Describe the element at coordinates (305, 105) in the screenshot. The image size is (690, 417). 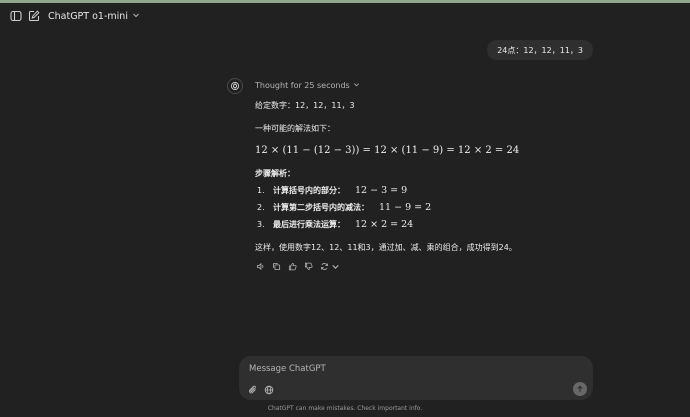
I see `given-numbers: 给定数字：12，12，11，3` at that location.